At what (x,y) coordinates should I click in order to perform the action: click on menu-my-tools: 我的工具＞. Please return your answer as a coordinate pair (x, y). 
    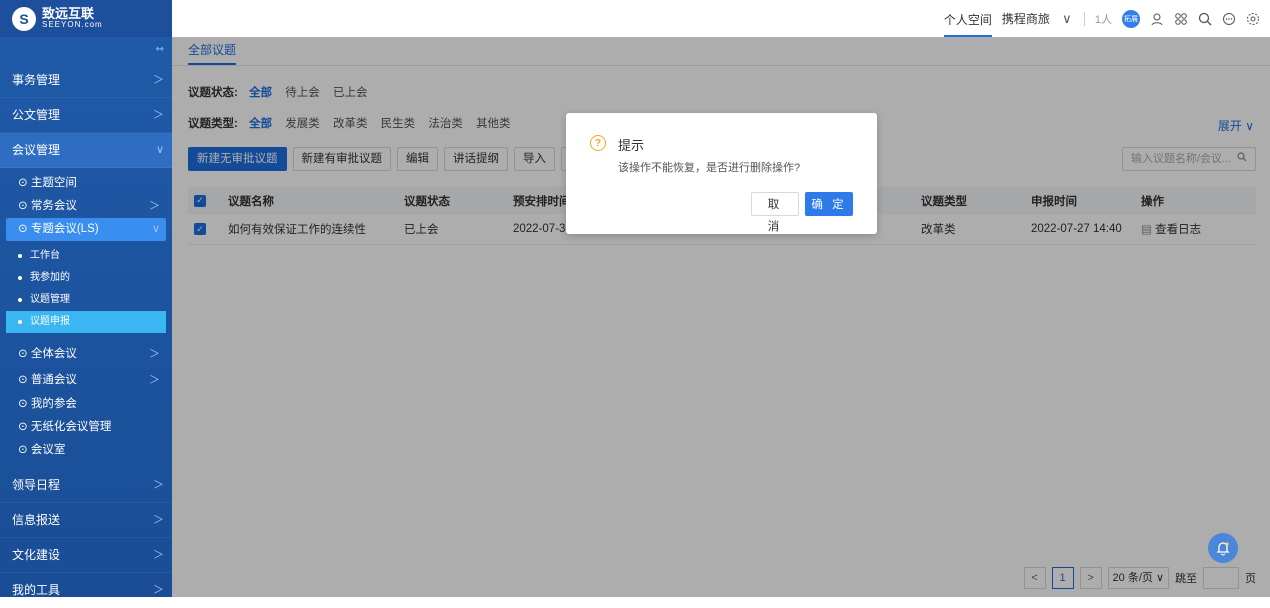
    Looking at the image, I should click on (86, 590).